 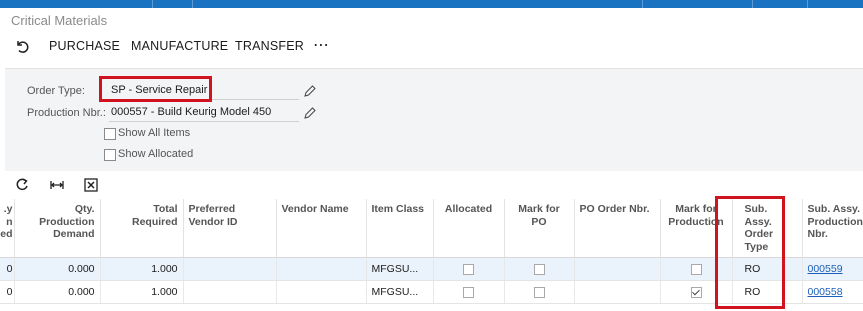 What do you see at coordinates (310, 113) in the screenshot?
I see `edit-production-nbr-icon` at bounding box center [310, 113].